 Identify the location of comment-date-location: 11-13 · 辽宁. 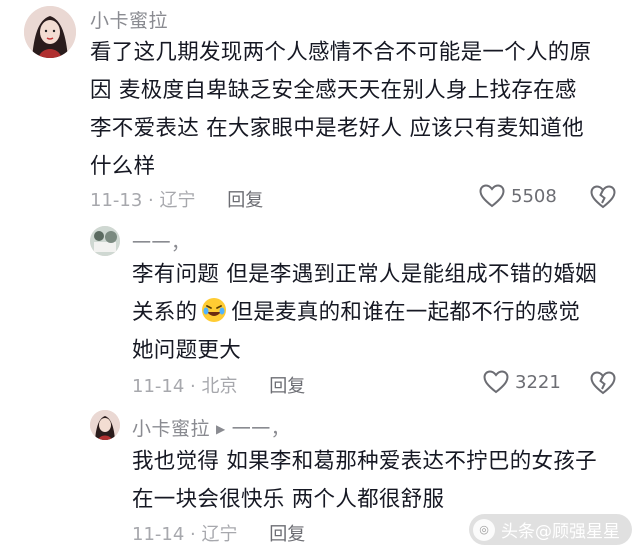
(143, 200).